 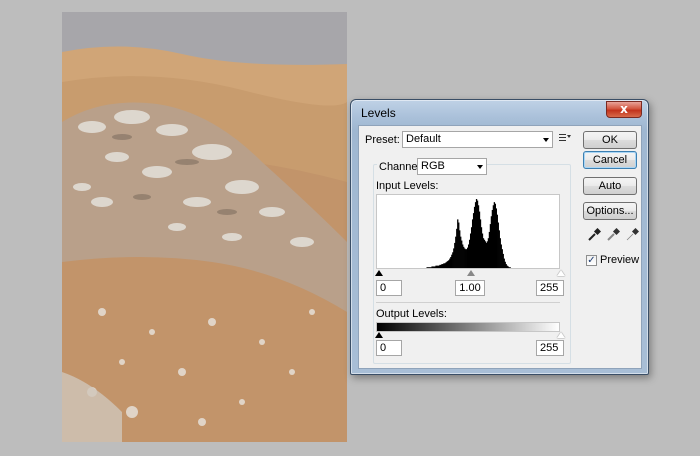 I want to click on preset-select: Default, so click(x=477, y=139).